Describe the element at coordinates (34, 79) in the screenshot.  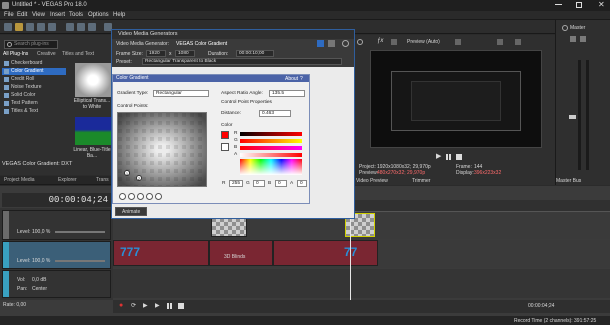
I see `plugin-item-credit-roll: Credit Roll` at that location.